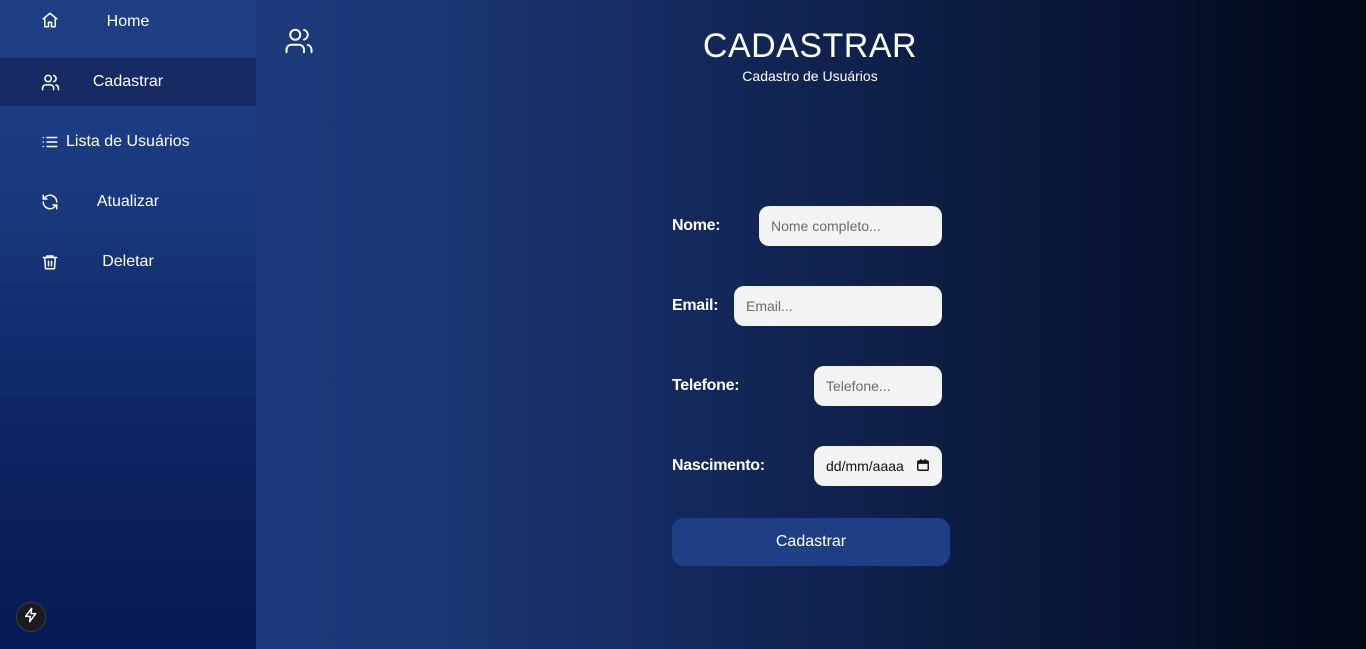 The height and width of the screenshot is (649, 1366). Describe the element at coordinates (695, 305) in the screenshot. I see `email-label: Email:` at that location.